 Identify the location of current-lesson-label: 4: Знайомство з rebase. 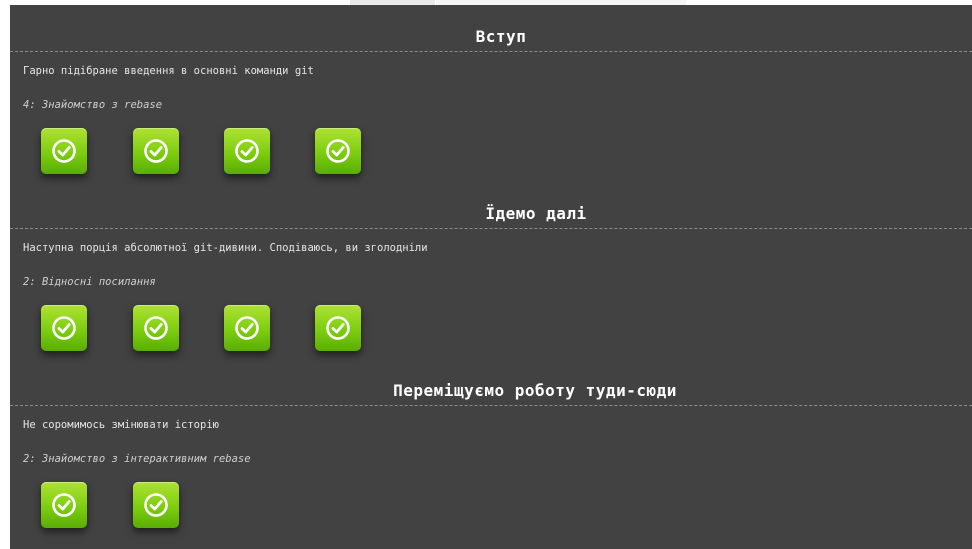
(93, 105).